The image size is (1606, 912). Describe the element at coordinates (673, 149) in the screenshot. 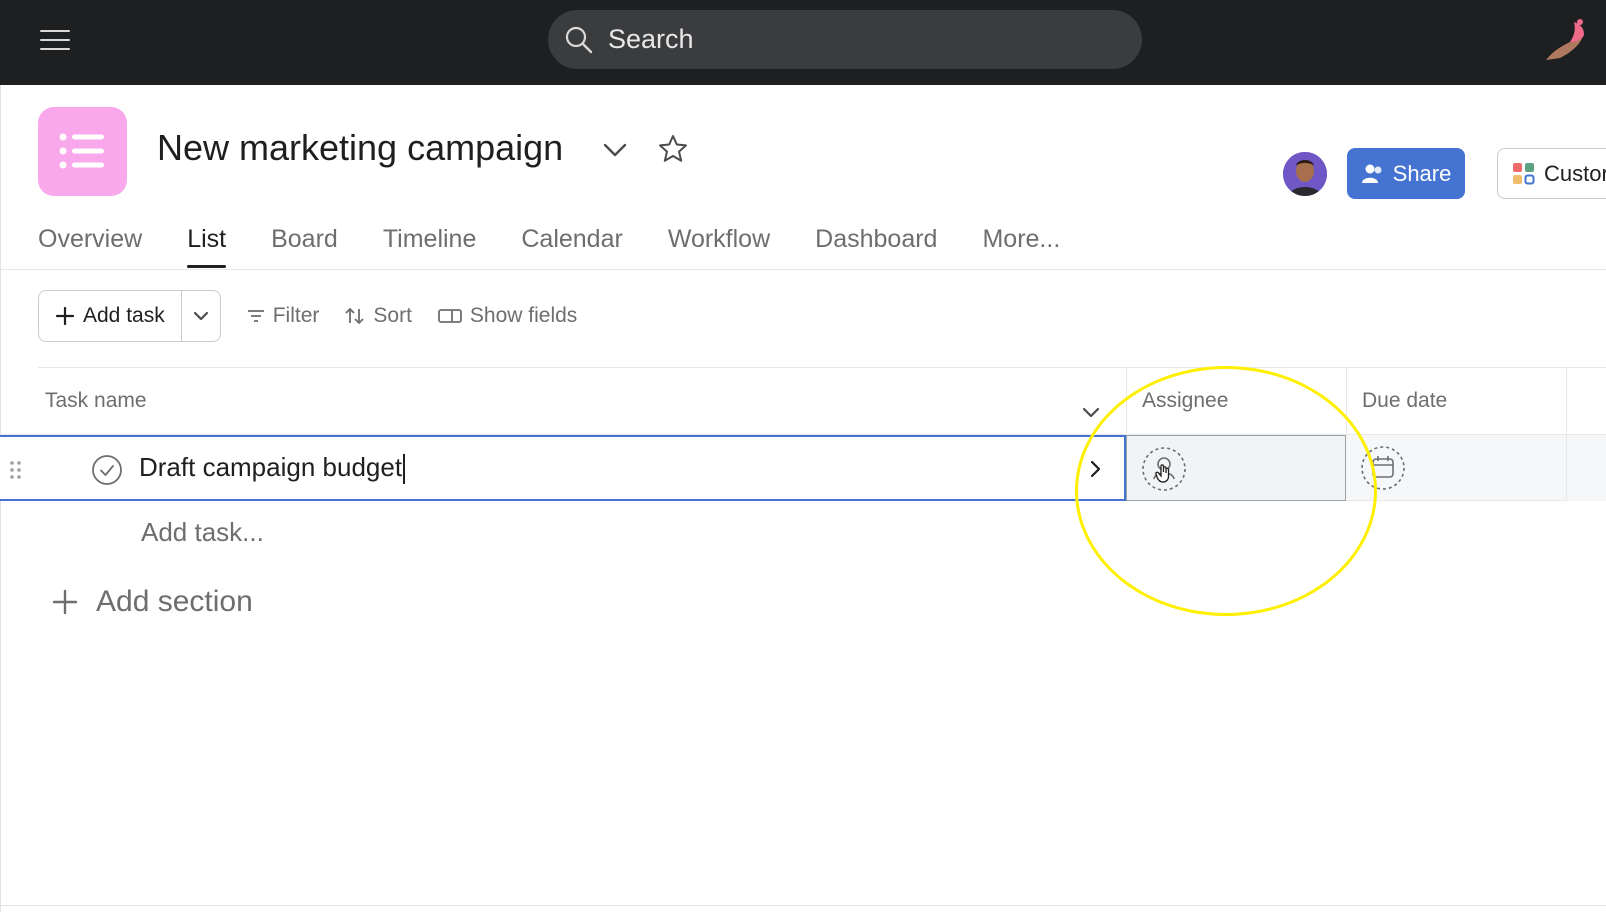

I see `star-icon` at that location.